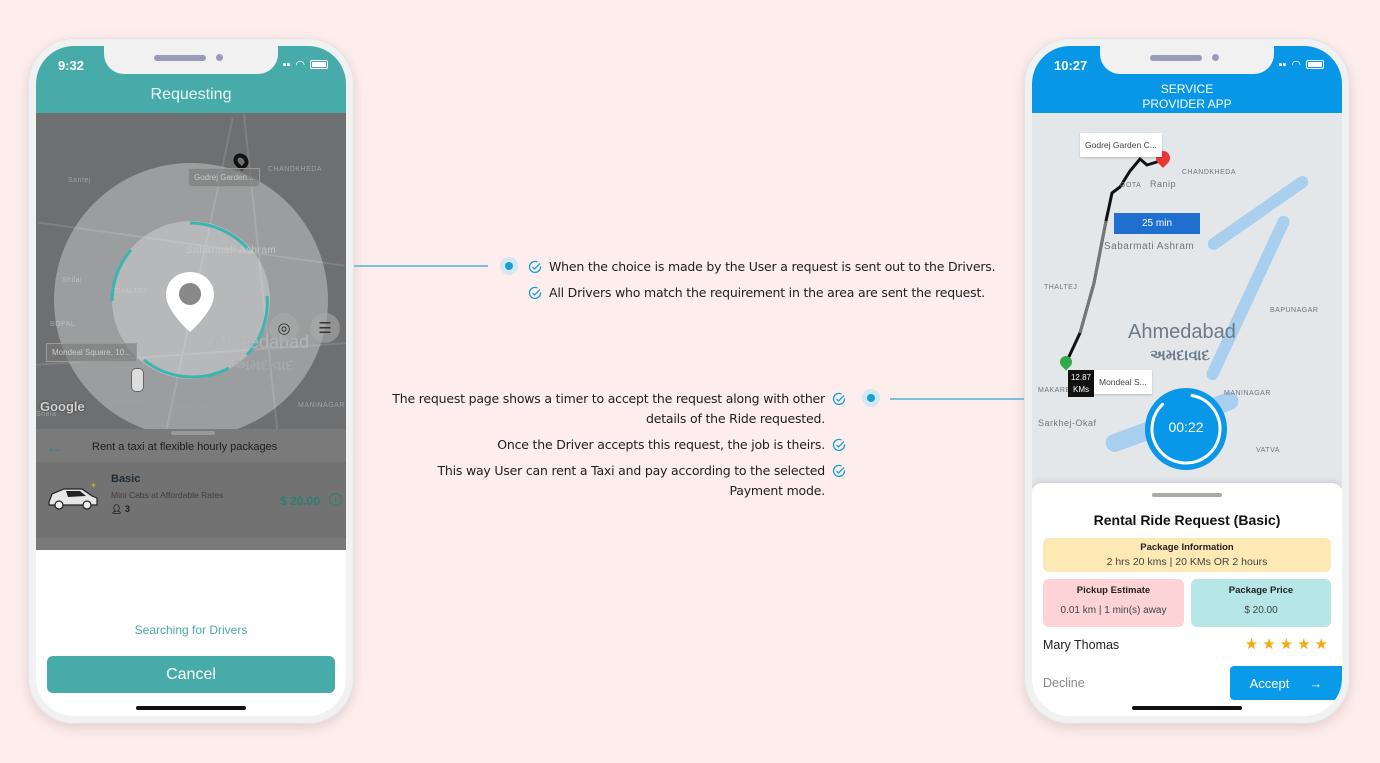 Image resolution: width=1380 pixels, height=763 pixels. Describe the element at coordinates (1316, 683) in the screenshot. I see `arrow-right-icon: →` at that location.